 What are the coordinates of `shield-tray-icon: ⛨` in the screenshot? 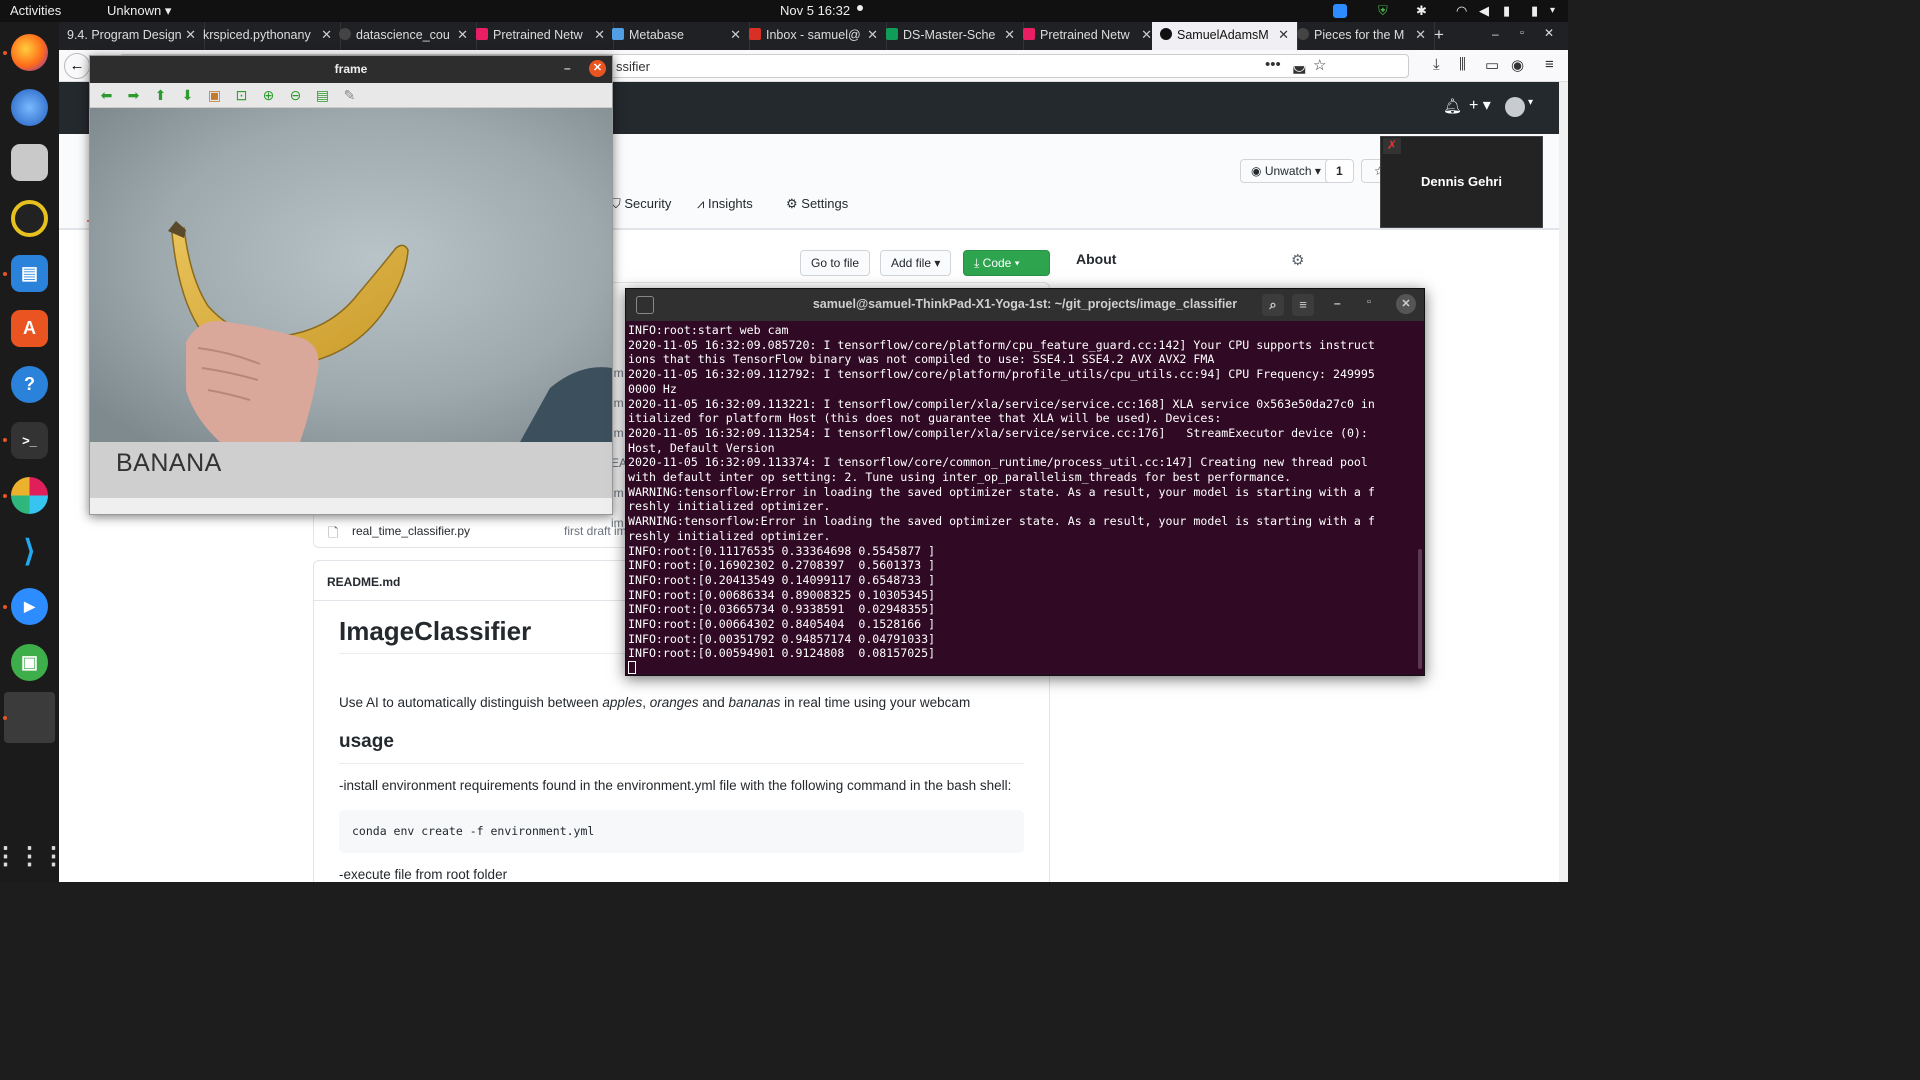 It's located at (1383, 11).